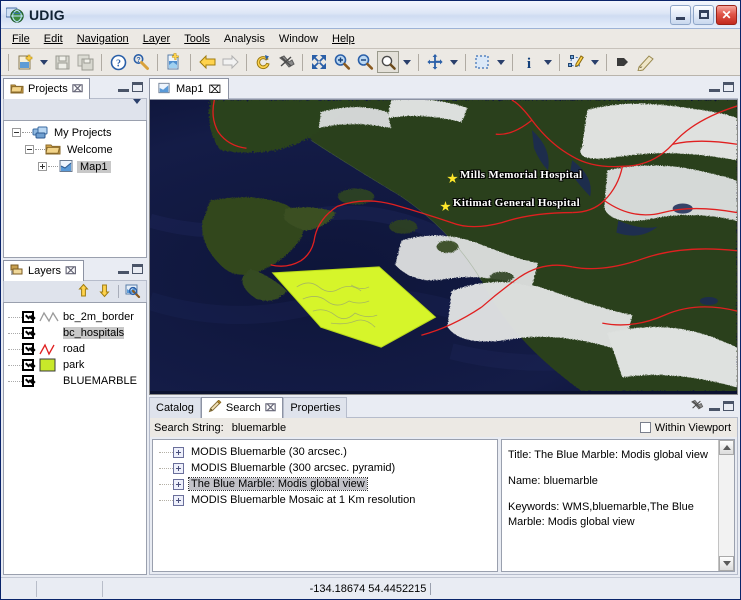  Describe the element at coordinates (594, 62) in the screenshot. I see `edit-dropdown-arrow` at that location.